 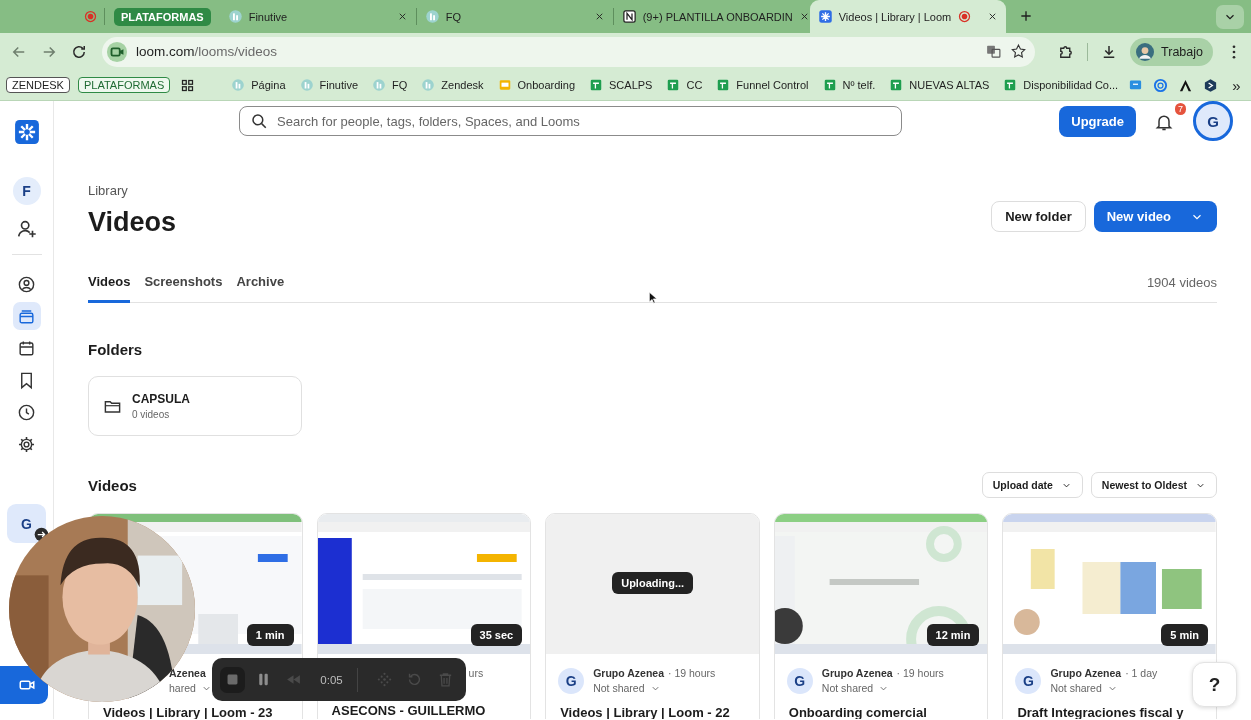 What do you see at coordinates (570, 121) in the screenshot?
I see `search-field: Search for people, tags, folders, Spaces, and Looms` at bounding box center [570, 121].